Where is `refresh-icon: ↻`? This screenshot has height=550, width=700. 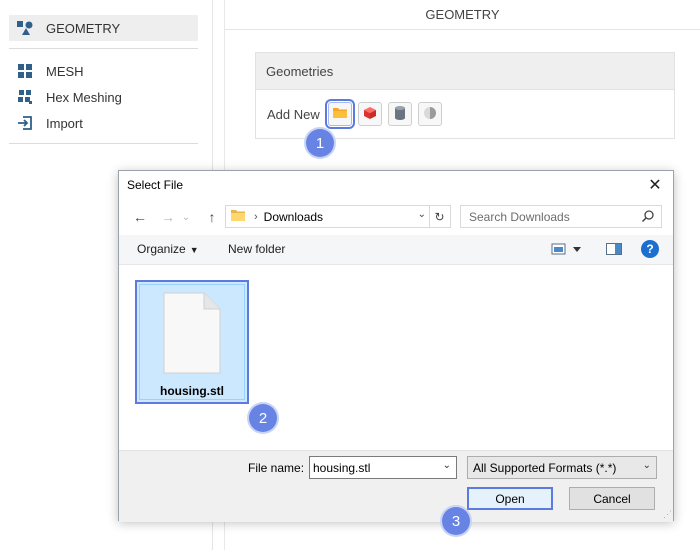
refresh-icon: ↻ is located at coordinates (439, 216).